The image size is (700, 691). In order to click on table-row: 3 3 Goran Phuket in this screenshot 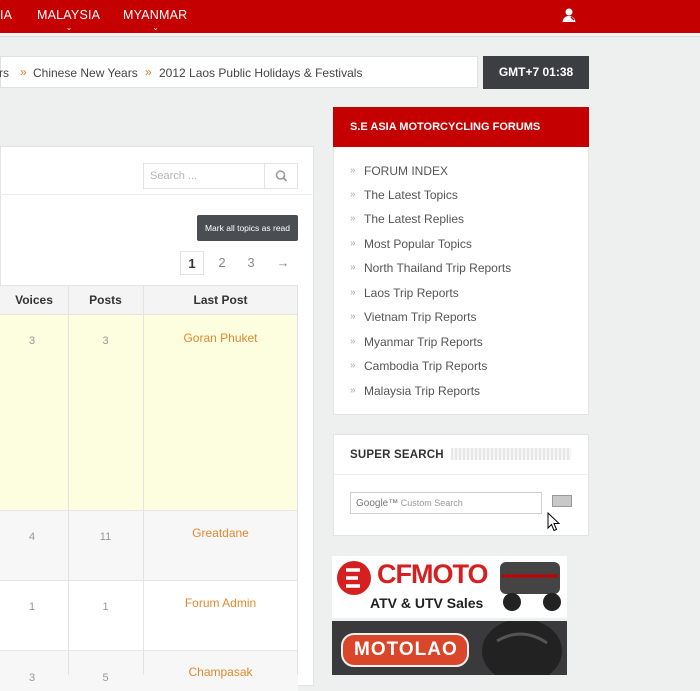, I will do `click(149, 413)`.